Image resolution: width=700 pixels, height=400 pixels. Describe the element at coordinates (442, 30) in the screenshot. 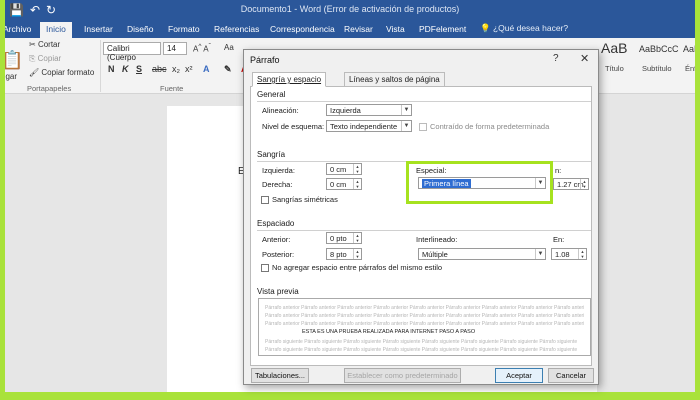

I see `tab-pdfelement: PDFelement` at that location.